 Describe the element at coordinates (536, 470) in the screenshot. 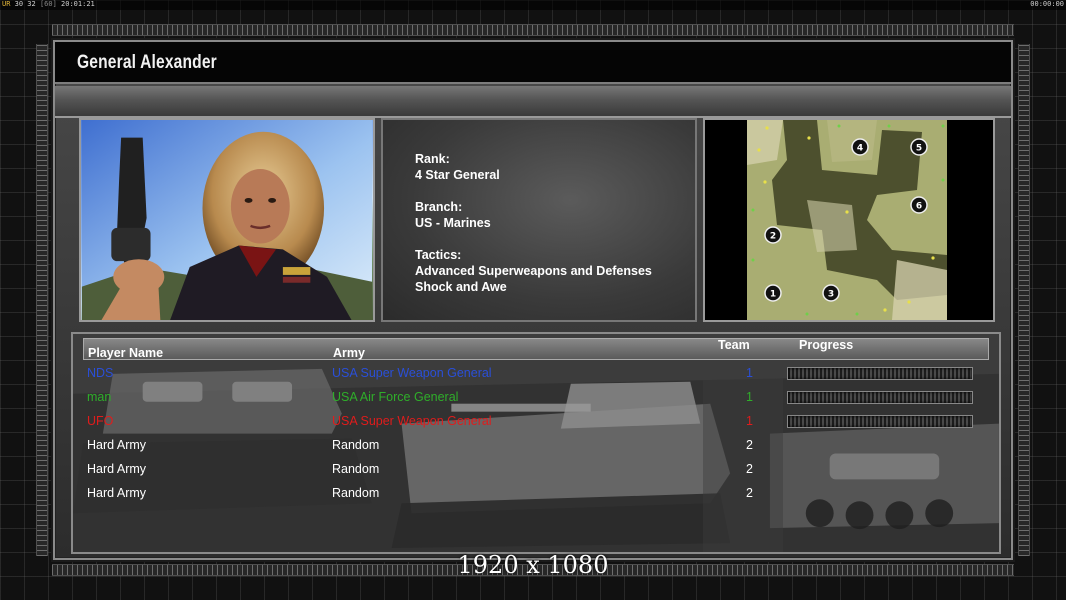

I see `player-row-5: Hard Army Random 2` at that location.